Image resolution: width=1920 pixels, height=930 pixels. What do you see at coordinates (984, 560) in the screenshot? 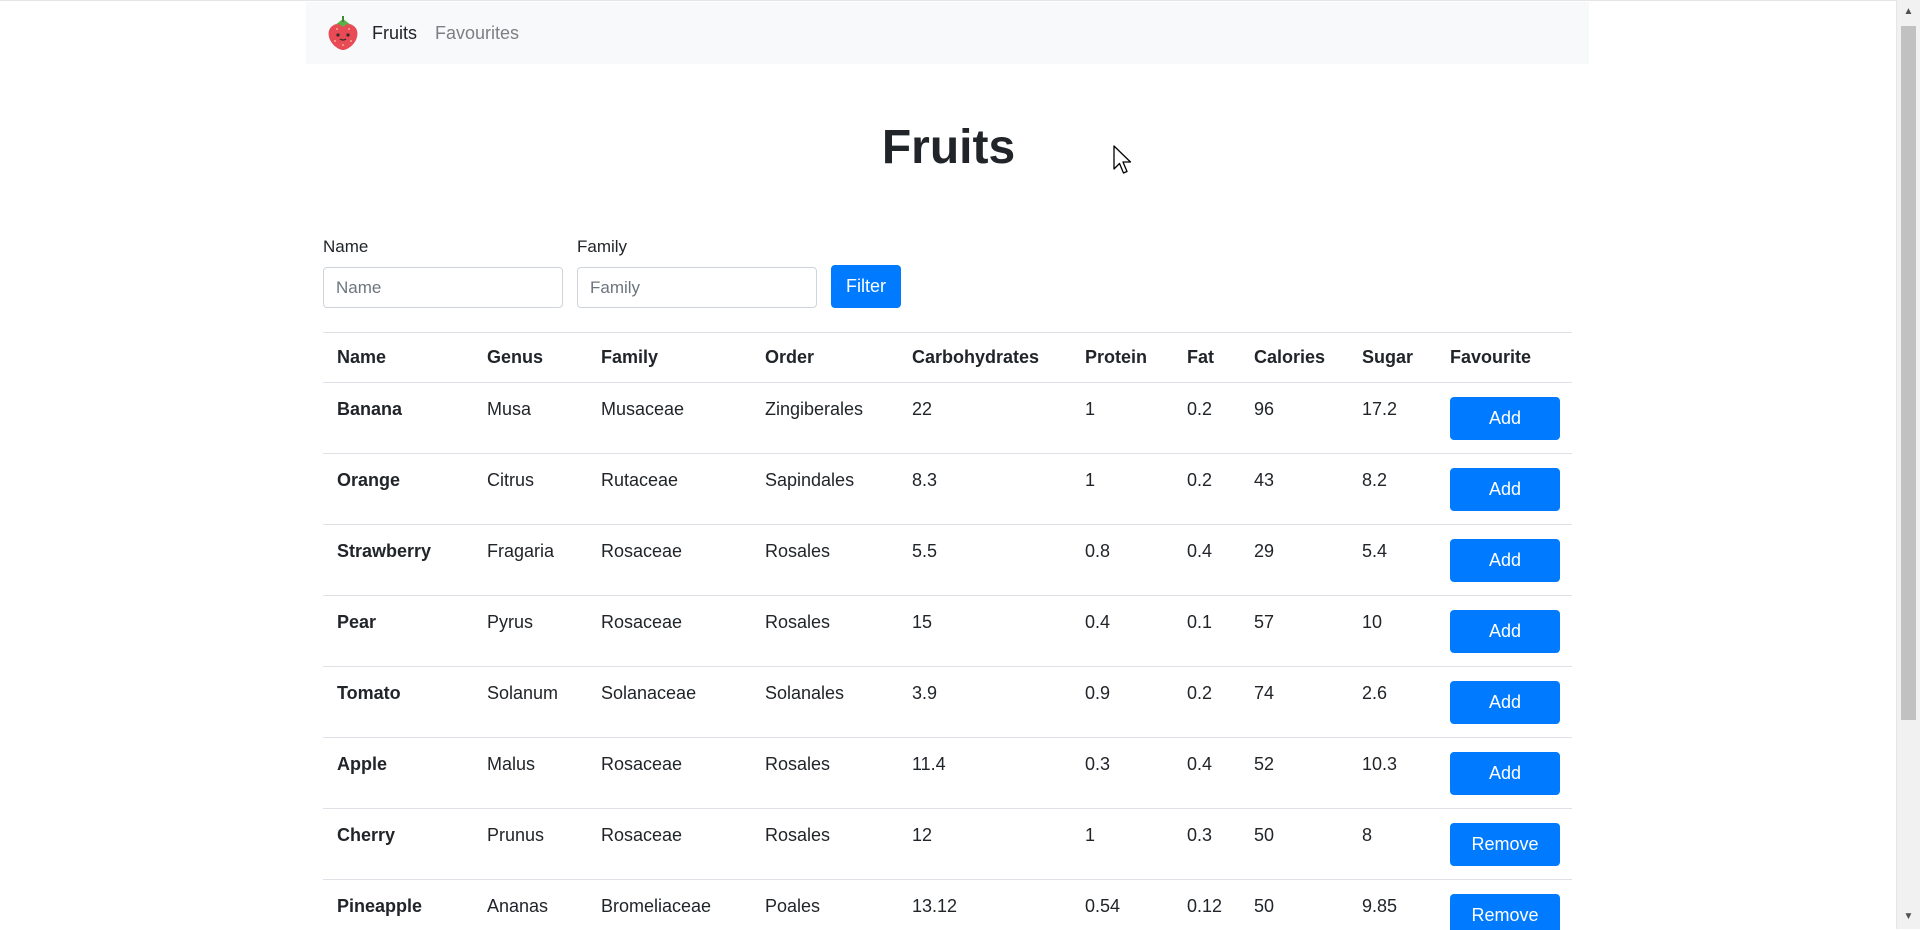
I see `cell-carbohydrates: 5.5` at bounding box center [984, 560].